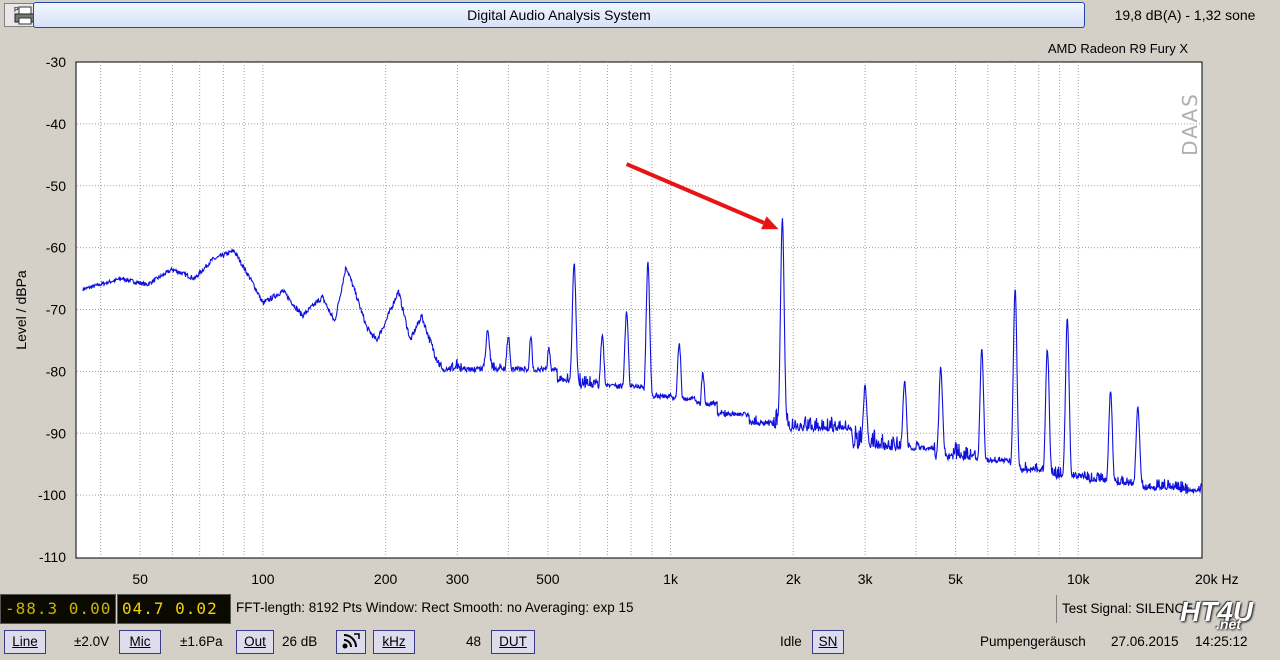  I want to click on x-tick-label: 200, so click(386, 579).